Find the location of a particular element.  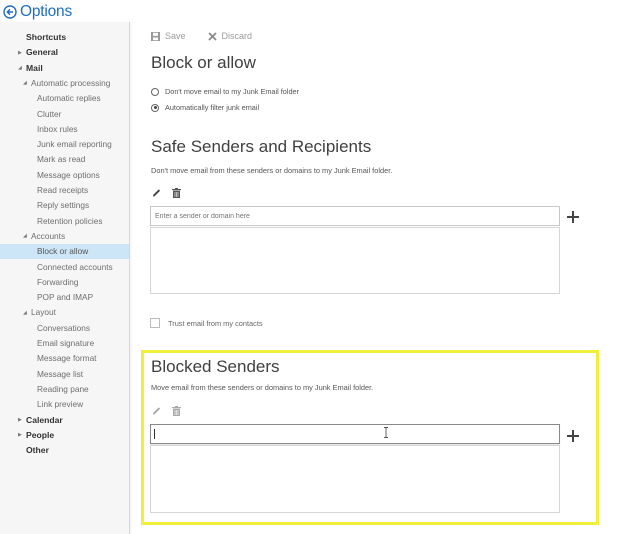

sidebar-item-label: Mark as read is located at coordinates (61, 159).